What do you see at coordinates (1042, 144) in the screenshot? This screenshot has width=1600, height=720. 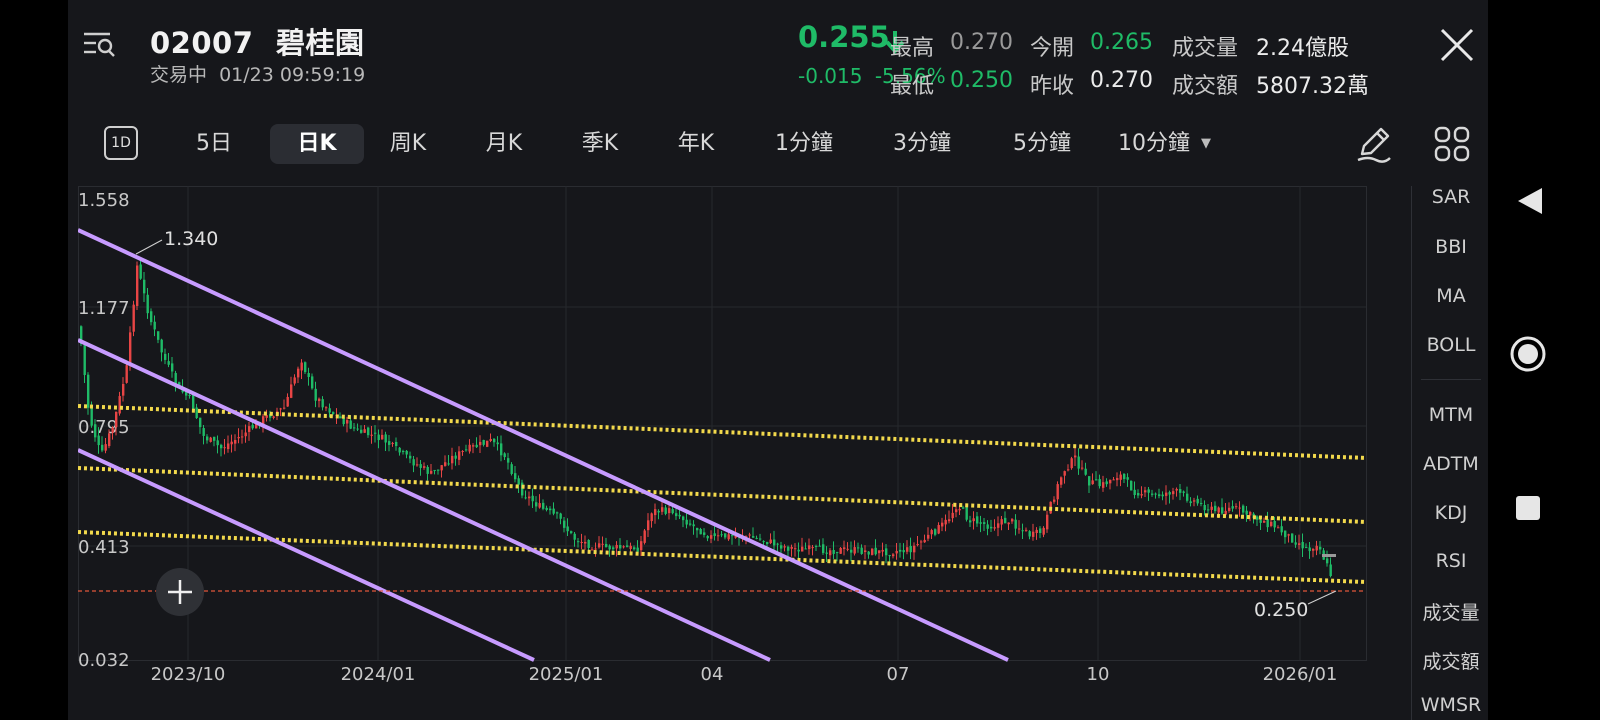 I see `tab-5-min: 5分鐘` at bounding box center [1042, 144].